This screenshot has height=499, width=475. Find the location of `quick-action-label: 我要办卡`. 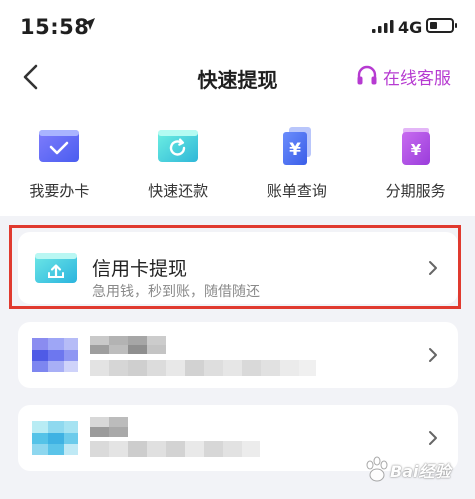

quick-action-label: 我要办卡 is located at coordinates (59, 191).